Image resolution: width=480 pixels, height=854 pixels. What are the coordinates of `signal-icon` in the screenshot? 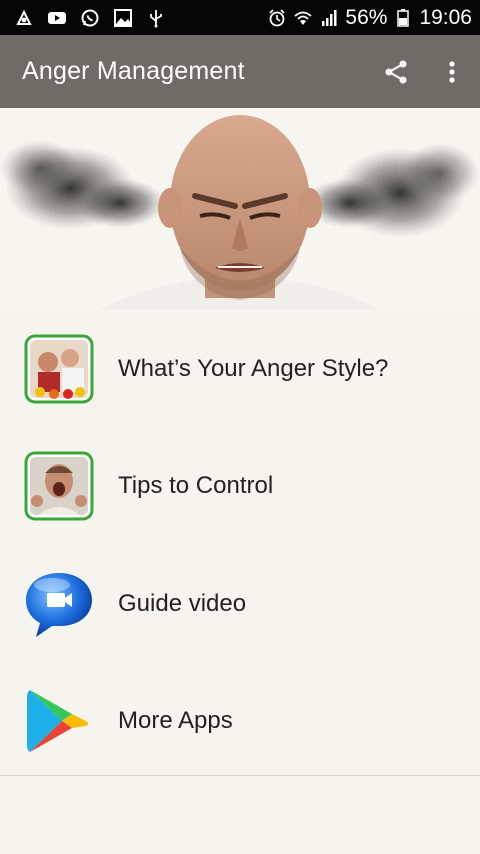 It's located at (329, 18).